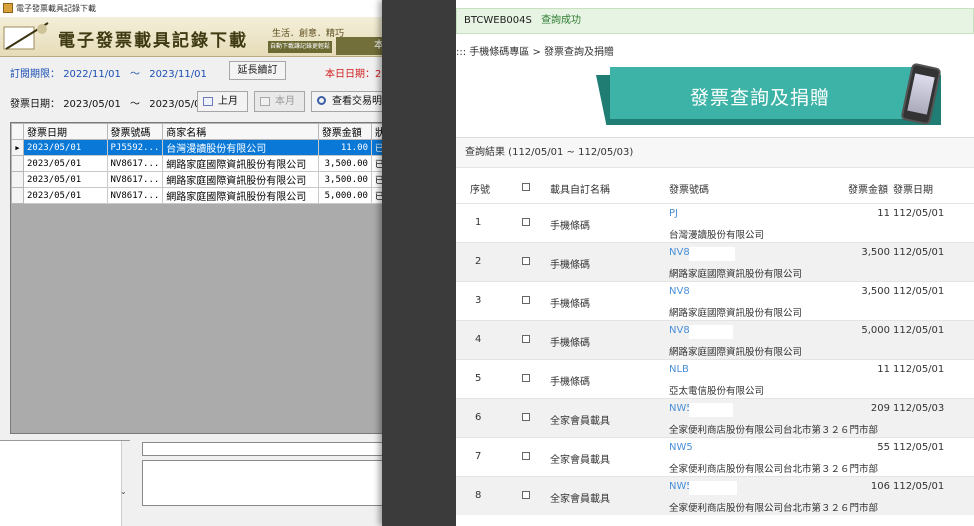 This screenshot has height=526, width=974. I want to click on select-all-checkbox, so click(526, 187).